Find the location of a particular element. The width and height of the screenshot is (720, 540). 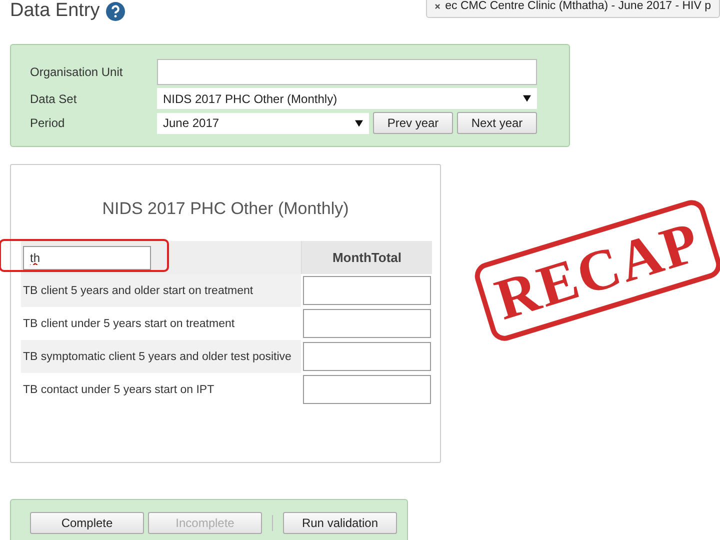

organisation-unit-field is located at coordinates (347, 72).